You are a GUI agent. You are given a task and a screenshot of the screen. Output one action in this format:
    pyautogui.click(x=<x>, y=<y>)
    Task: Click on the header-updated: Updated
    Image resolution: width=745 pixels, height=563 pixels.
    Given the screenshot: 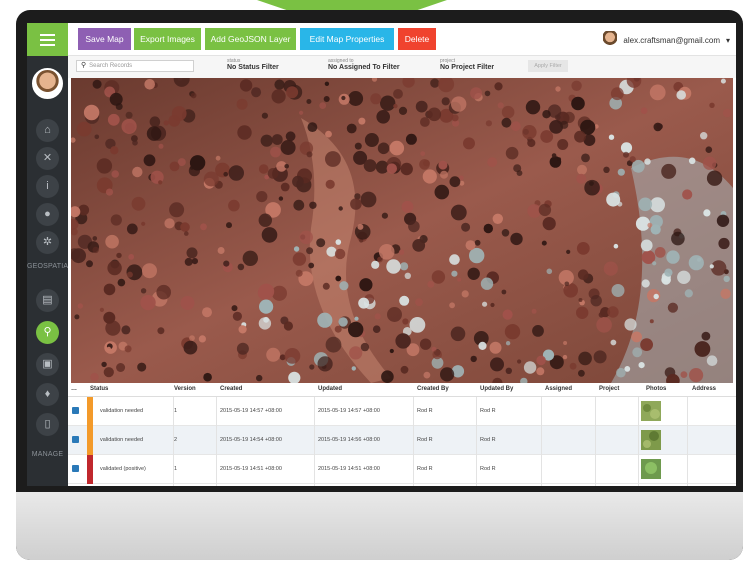 What is the action you would take?
    pyautogui.click(x=330, y=389)
    